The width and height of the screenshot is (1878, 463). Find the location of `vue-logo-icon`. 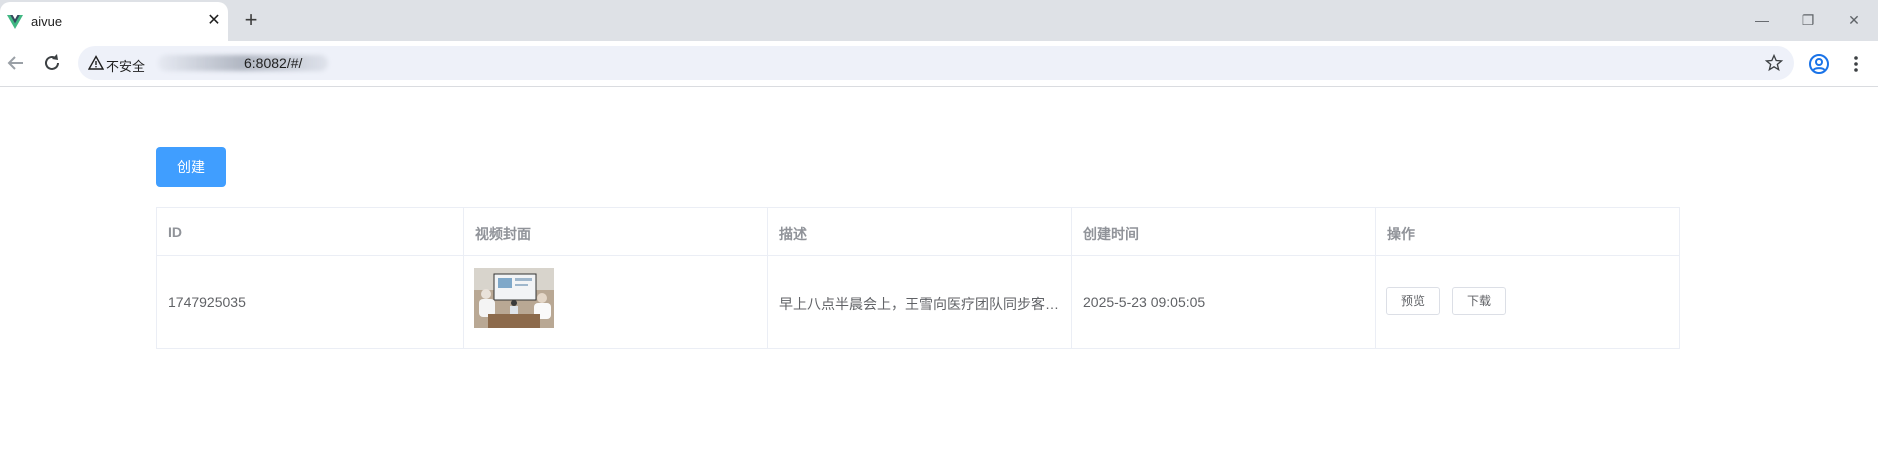

vue-logo-icon is located at coordinates (15, 22).